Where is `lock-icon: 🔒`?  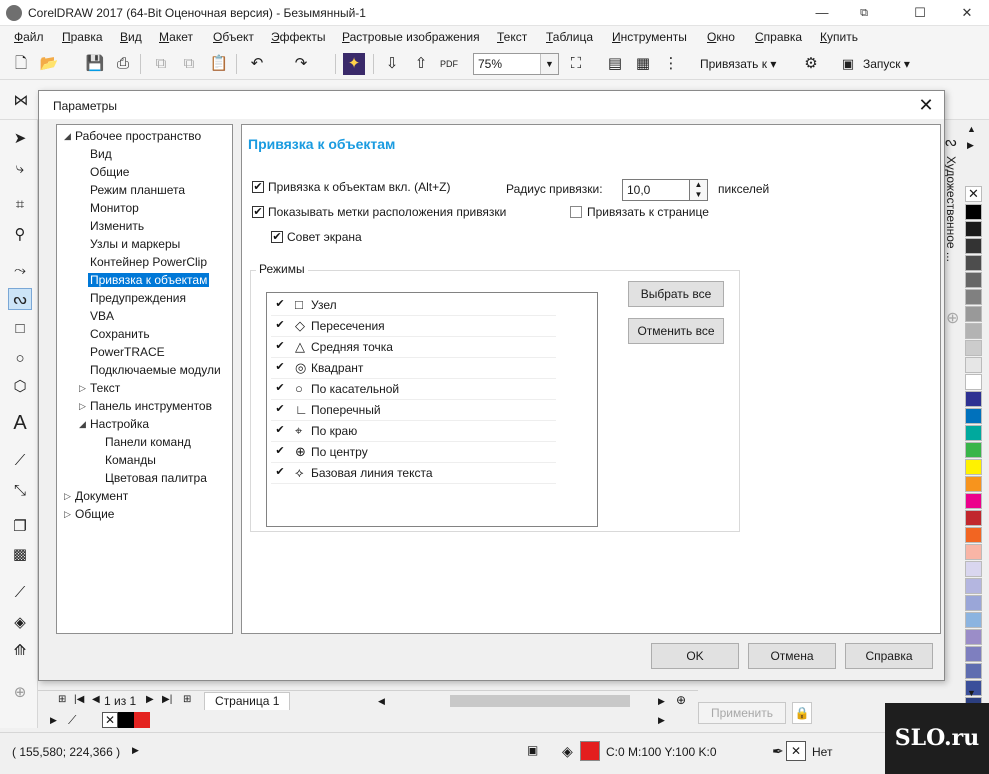 lock-icon: 🔒 is located at coordinates (802, 713).